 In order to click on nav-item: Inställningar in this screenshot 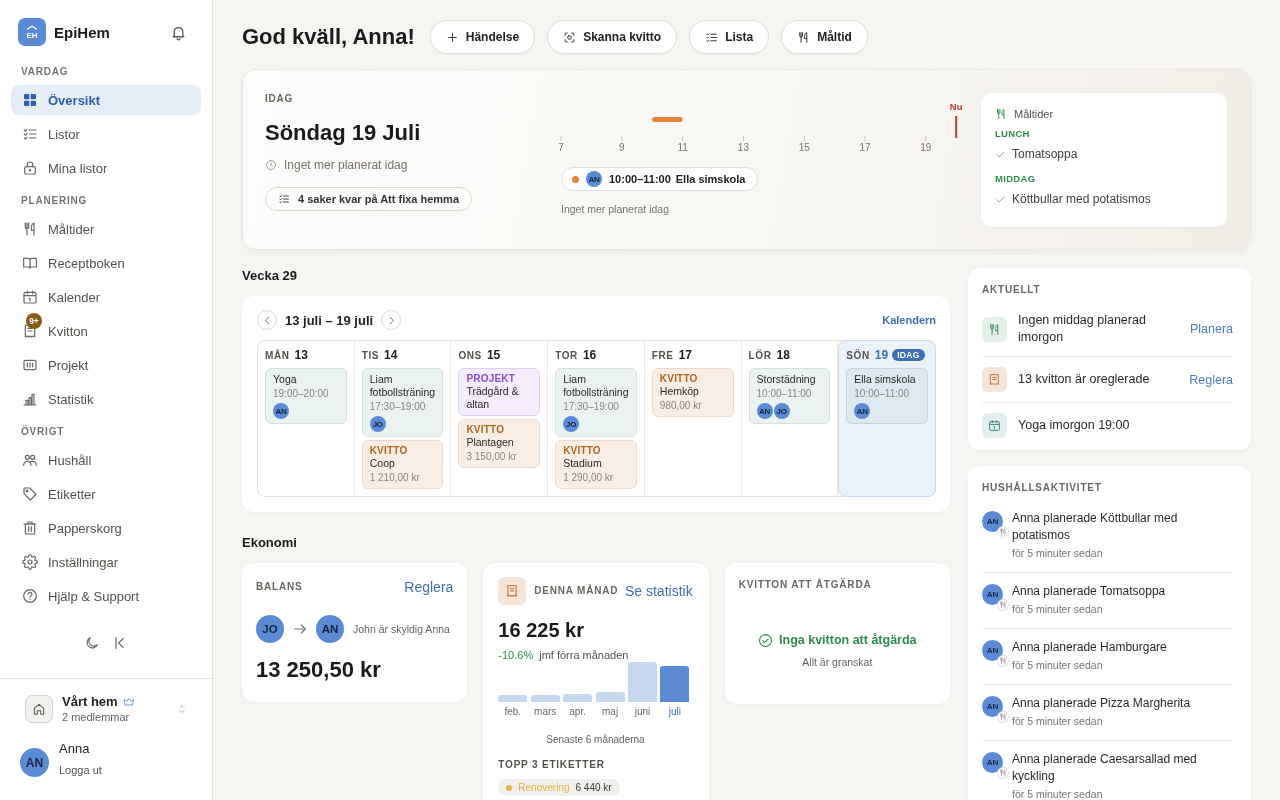, I will do `click(106, 562)`.